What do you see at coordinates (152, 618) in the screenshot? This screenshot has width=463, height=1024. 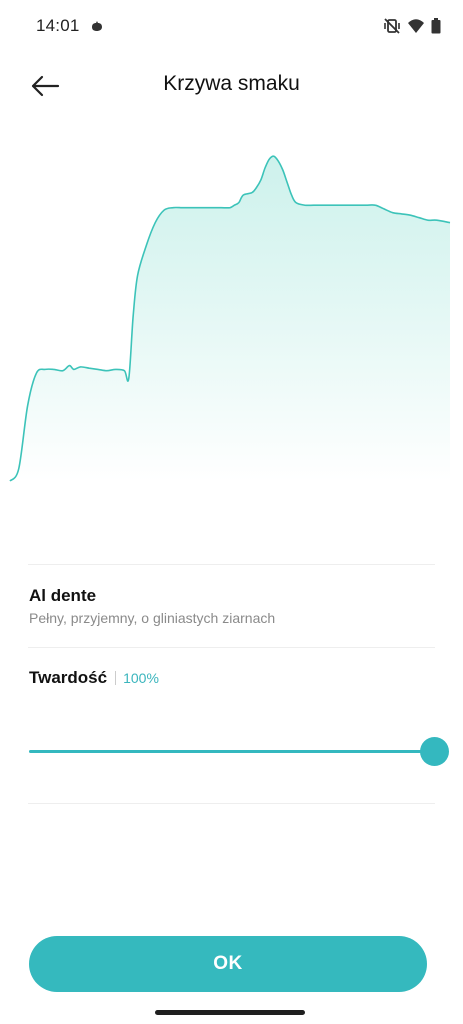 I see `profile-description: Pełny, przyjemny, o gliniastych ziarnach` at bounding box center [152, 618].